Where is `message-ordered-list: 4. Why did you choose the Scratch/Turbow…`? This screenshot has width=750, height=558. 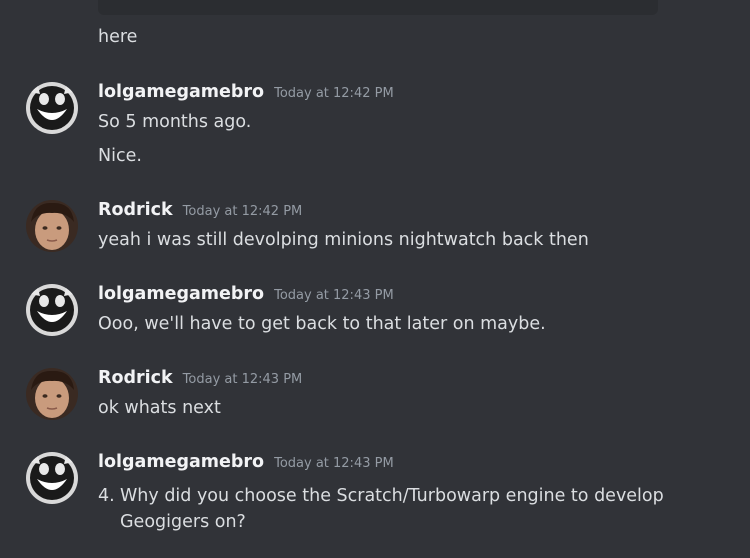 message-ordered-list: 4. Why did you choose the Scratch/Turbow… is located at coordinates (398, 509).